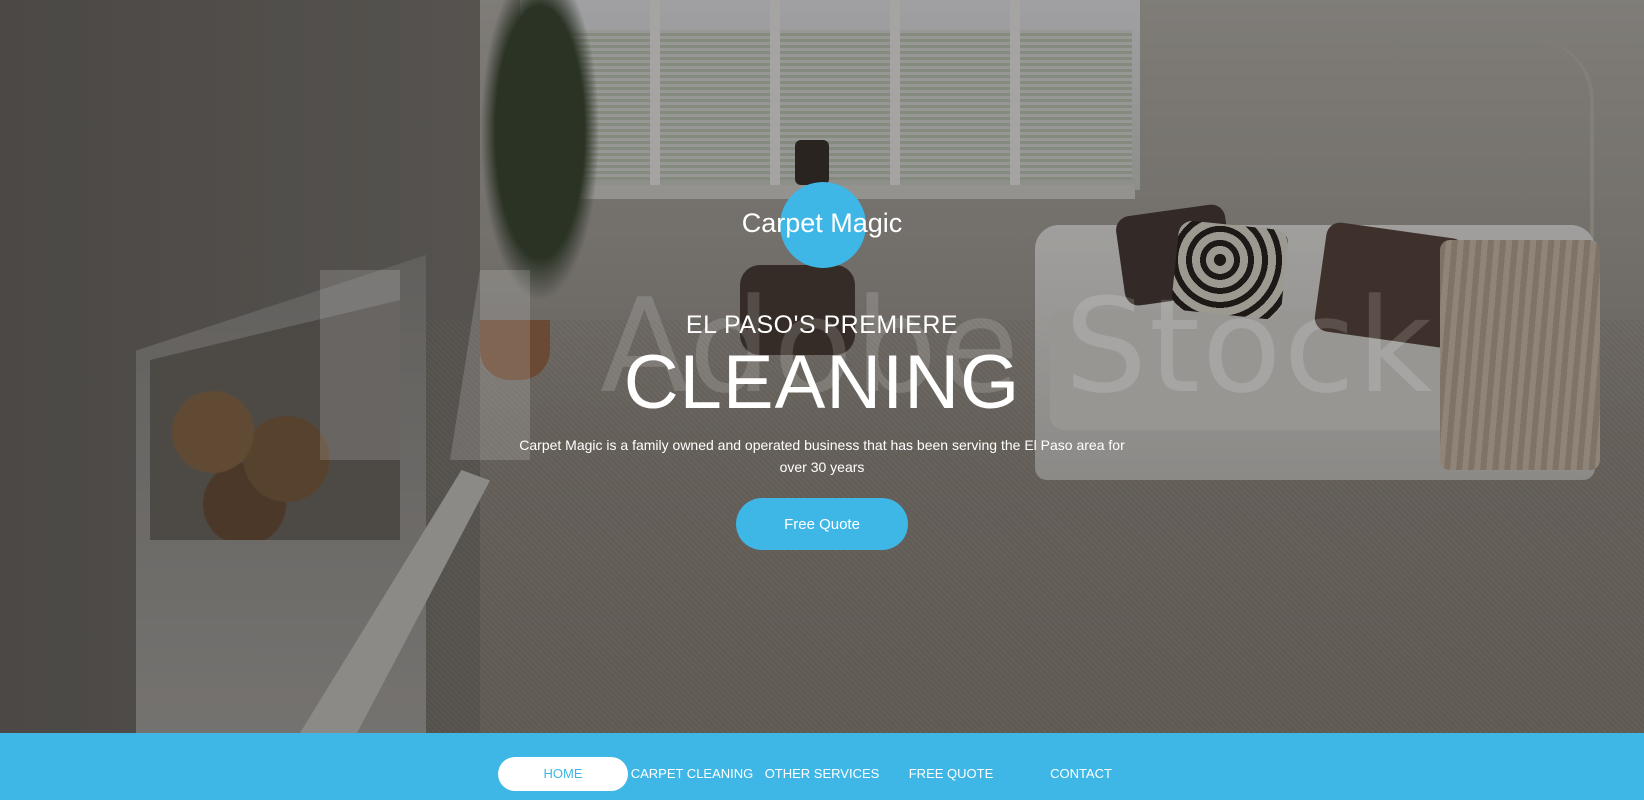 The image size is (1644, 800). I want to click on brand-logo-text: Carpet Magic, so click(822, 223).